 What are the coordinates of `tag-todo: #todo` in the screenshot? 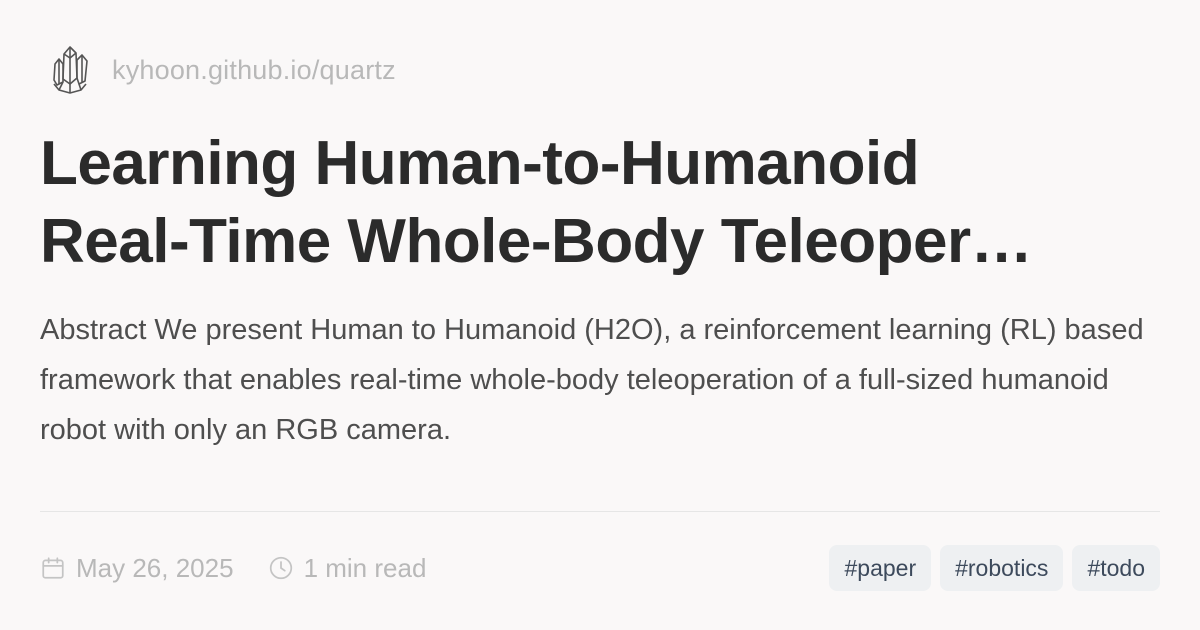 It's located at (1116, 568).